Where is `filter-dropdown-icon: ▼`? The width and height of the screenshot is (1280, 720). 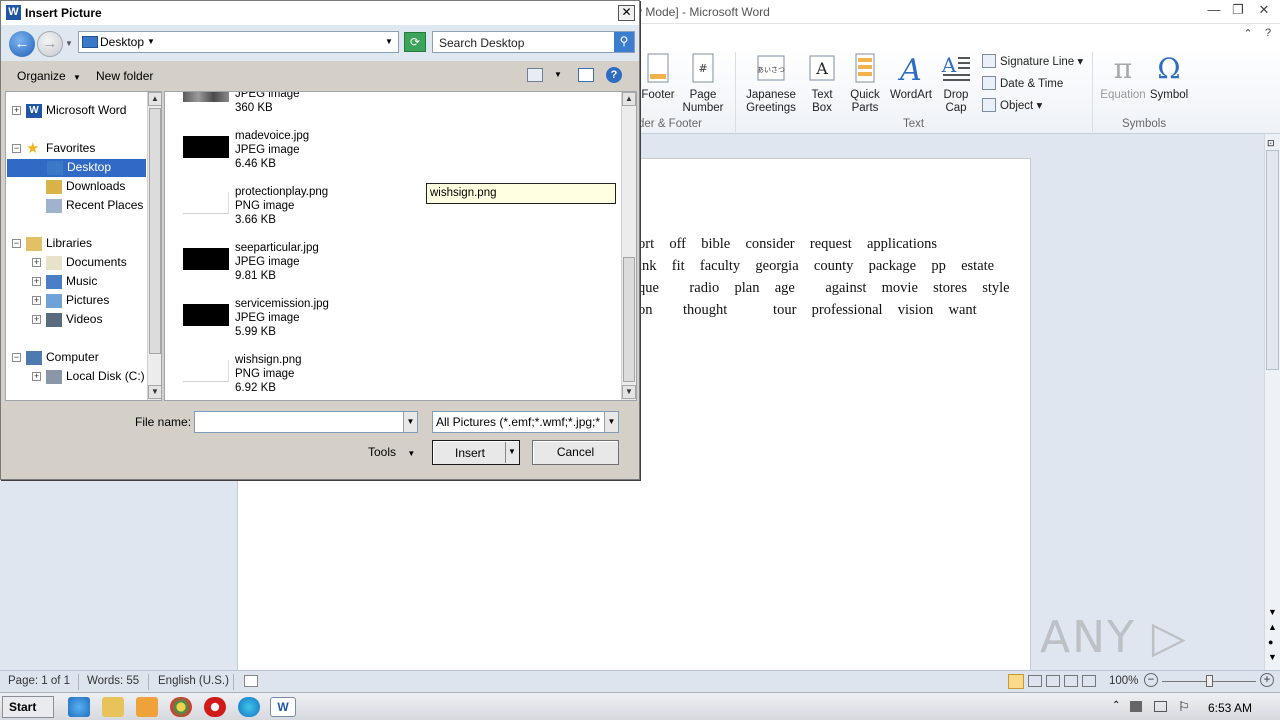 filter-dropdown-icon: ▼ is located at coordinates (611, 422).